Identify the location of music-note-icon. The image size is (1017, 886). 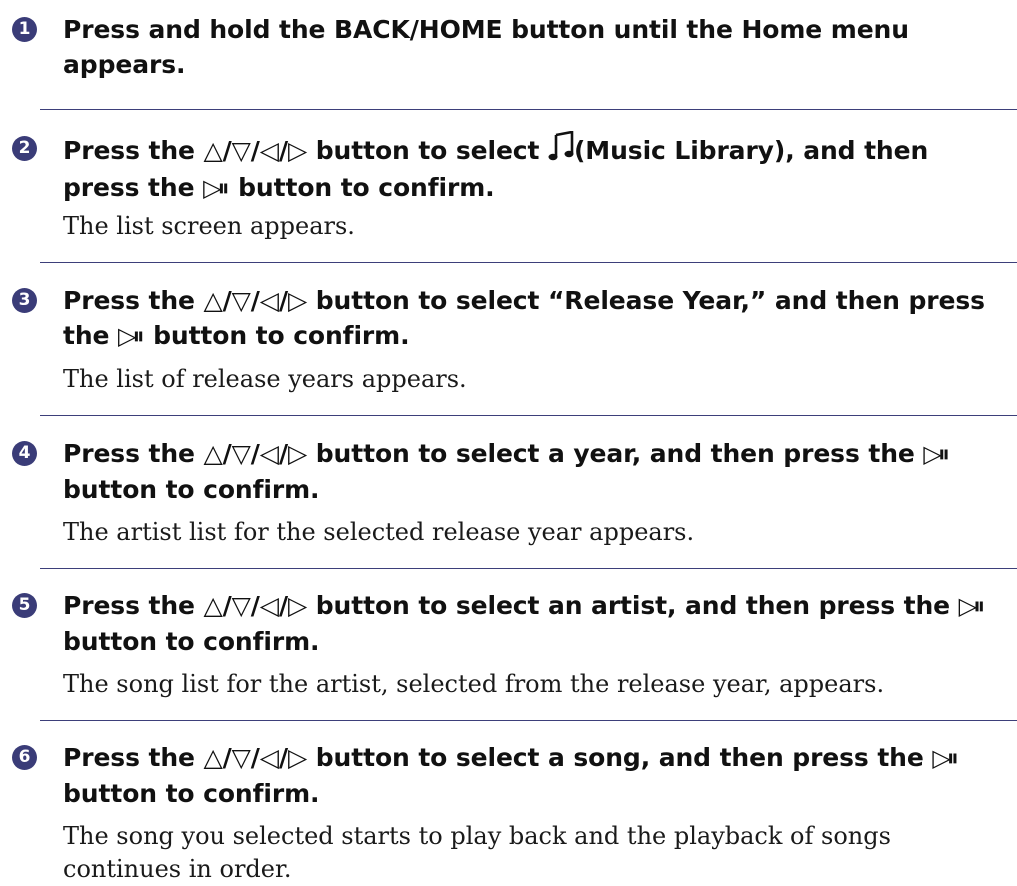
(561, 150).